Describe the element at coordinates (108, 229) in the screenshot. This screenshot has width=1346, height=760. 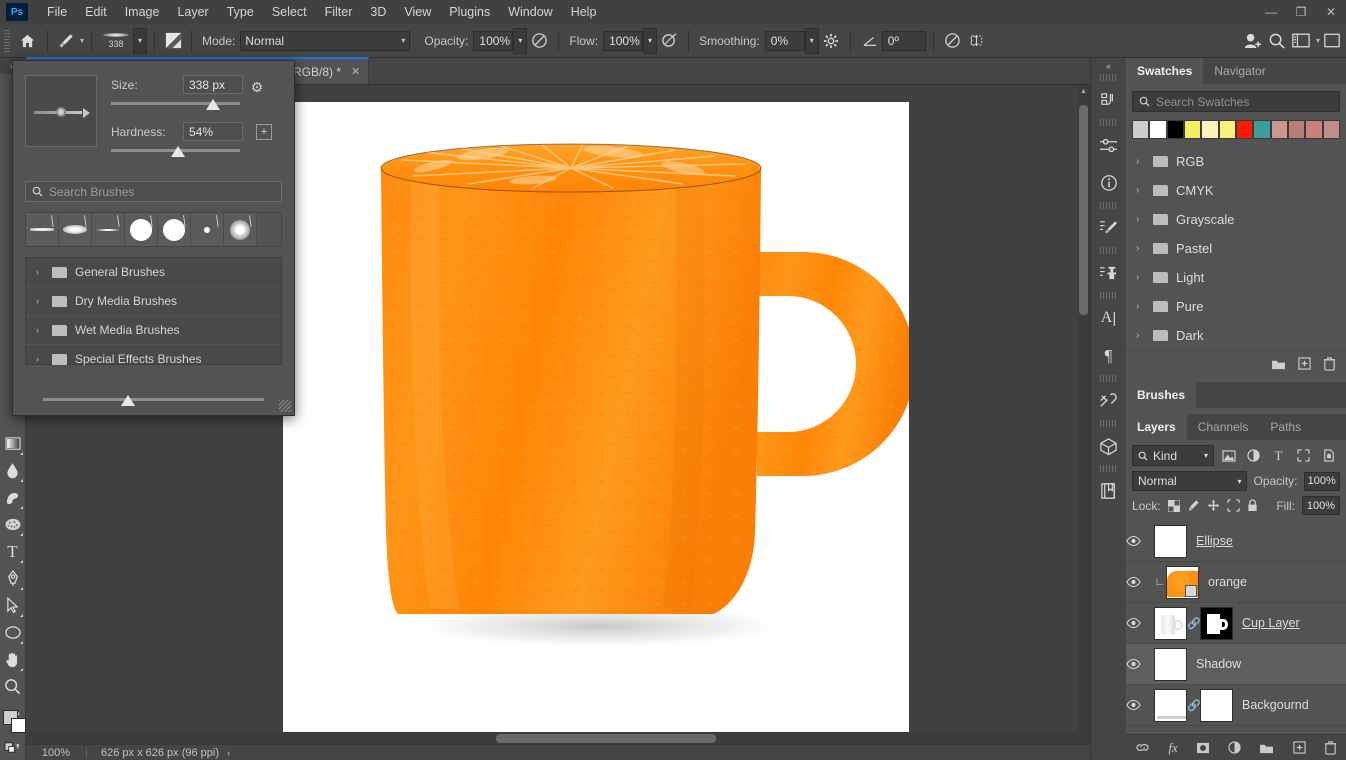
I see `brush-preset-thin-line-brush: ╱` at that location.